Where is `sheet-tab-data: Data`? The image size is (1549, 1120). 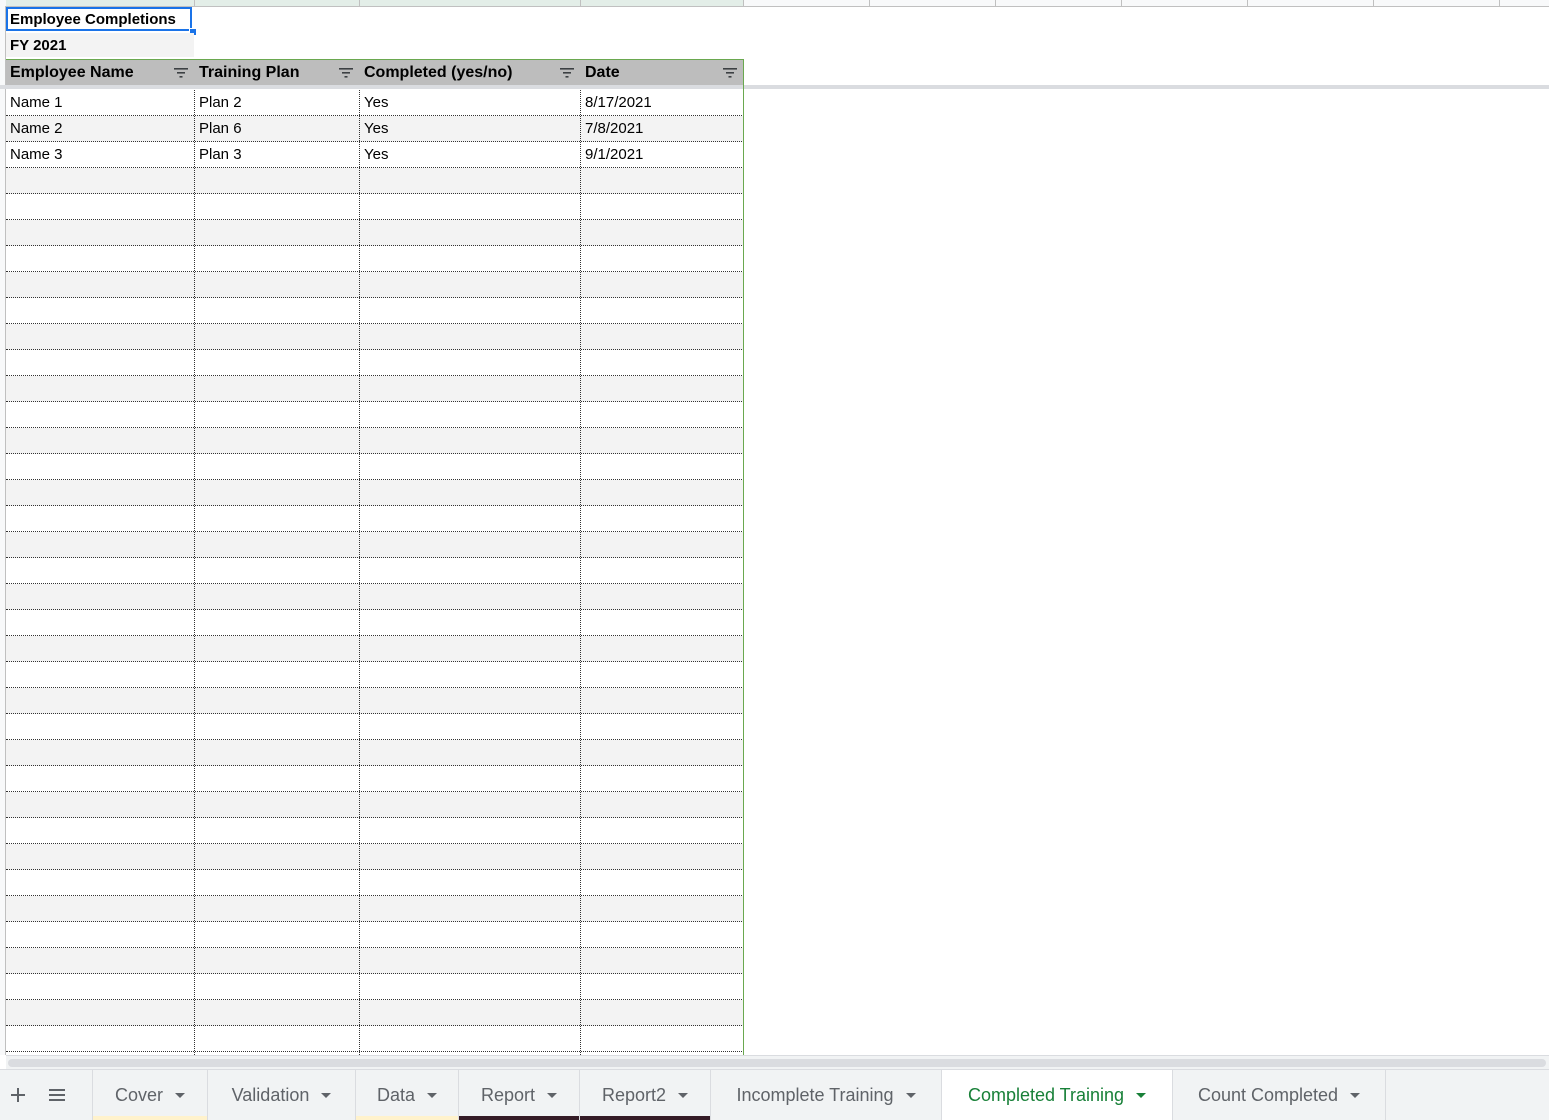
sheet-tab-data: Data is located at coordinates (407, 1095).